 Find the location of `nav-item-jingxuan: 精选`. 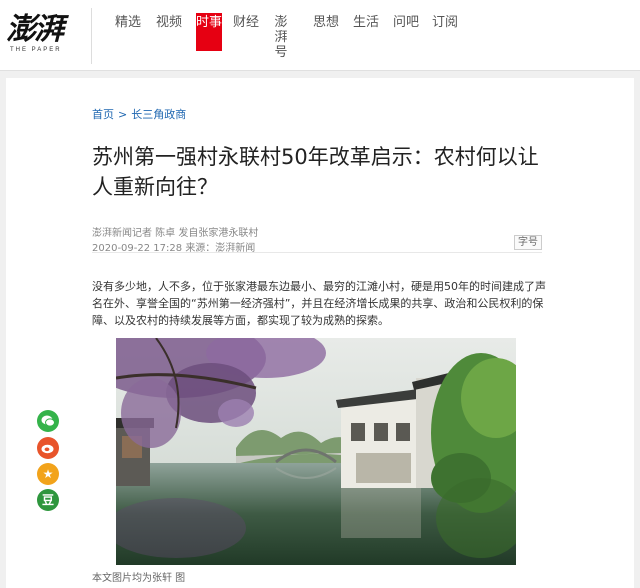

nav-item-jingxuan: 精选 is located at coordinates (128, 22).